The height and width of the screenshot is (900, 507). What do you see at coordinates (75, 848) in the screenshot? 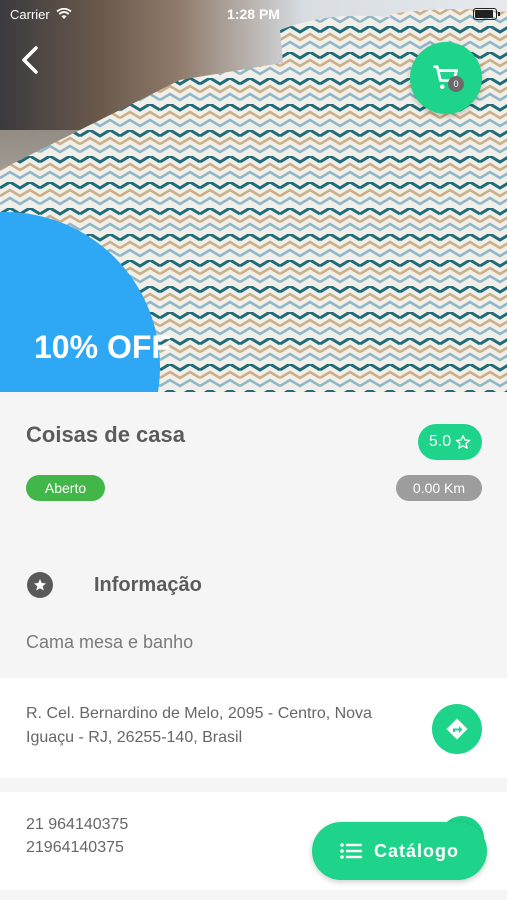
I see `phone-number: 21964140375` at bounding box center [75, 848].